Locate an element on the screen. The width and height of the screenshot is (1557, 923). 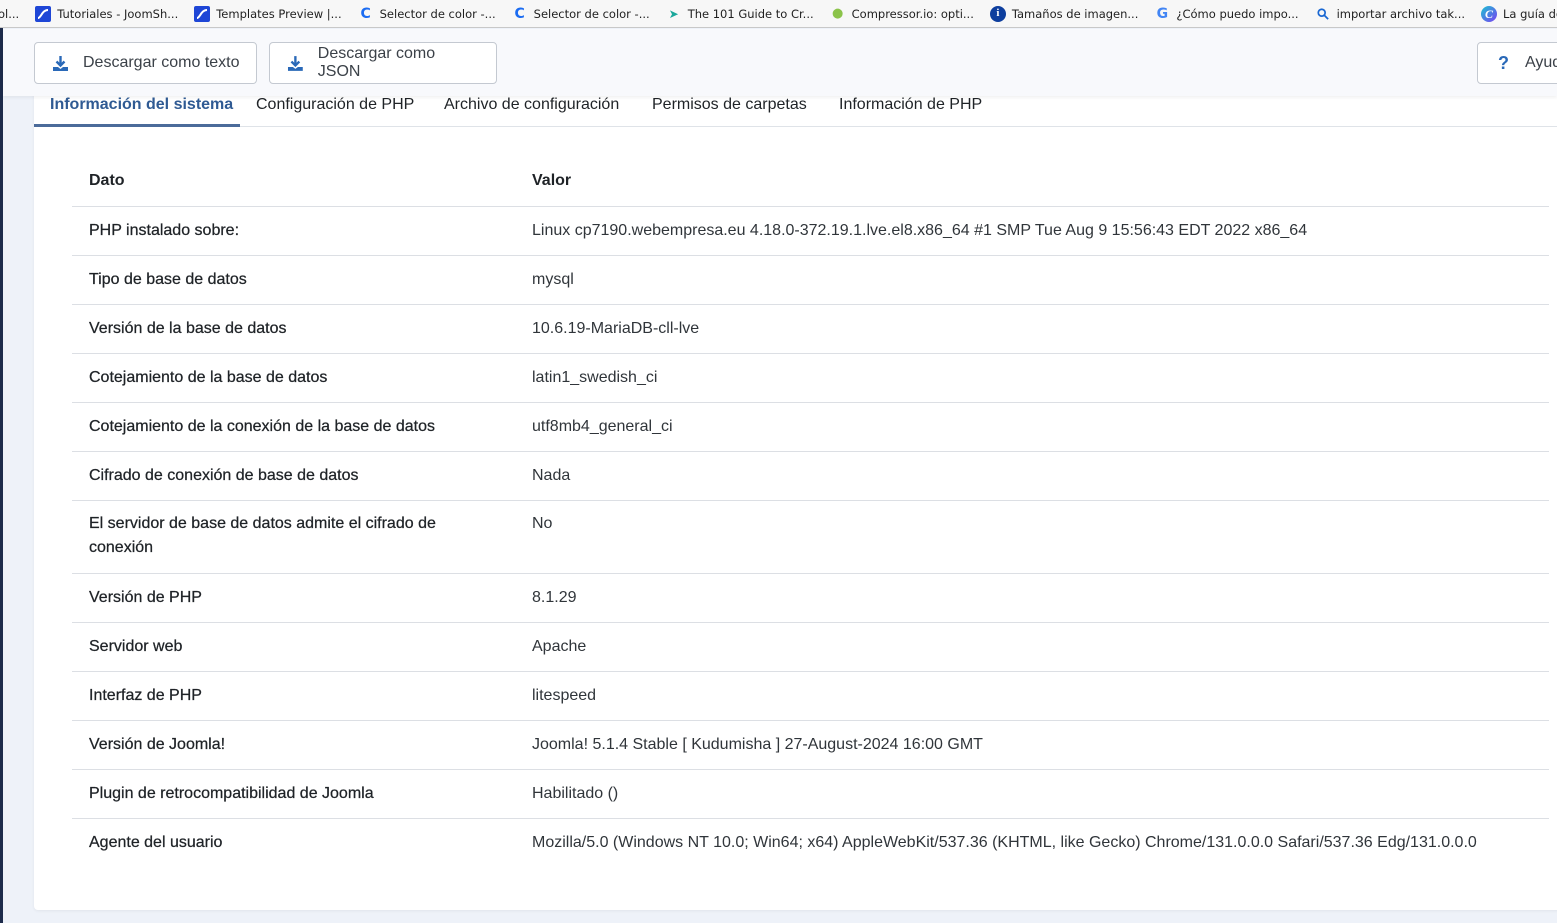
row-key: Cotejamiento de la base de datos is located at coordinates (293, 378).